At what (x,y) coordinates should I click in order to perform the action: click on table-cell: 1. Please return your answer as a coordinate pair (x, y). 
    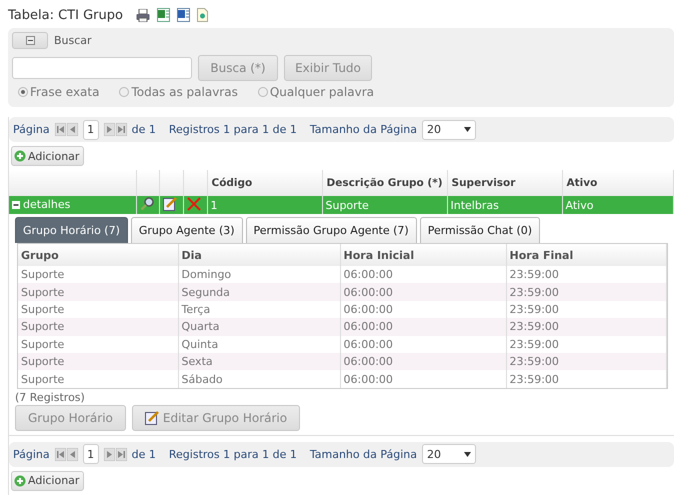
    Looking at the image, I should click on (264, 205).